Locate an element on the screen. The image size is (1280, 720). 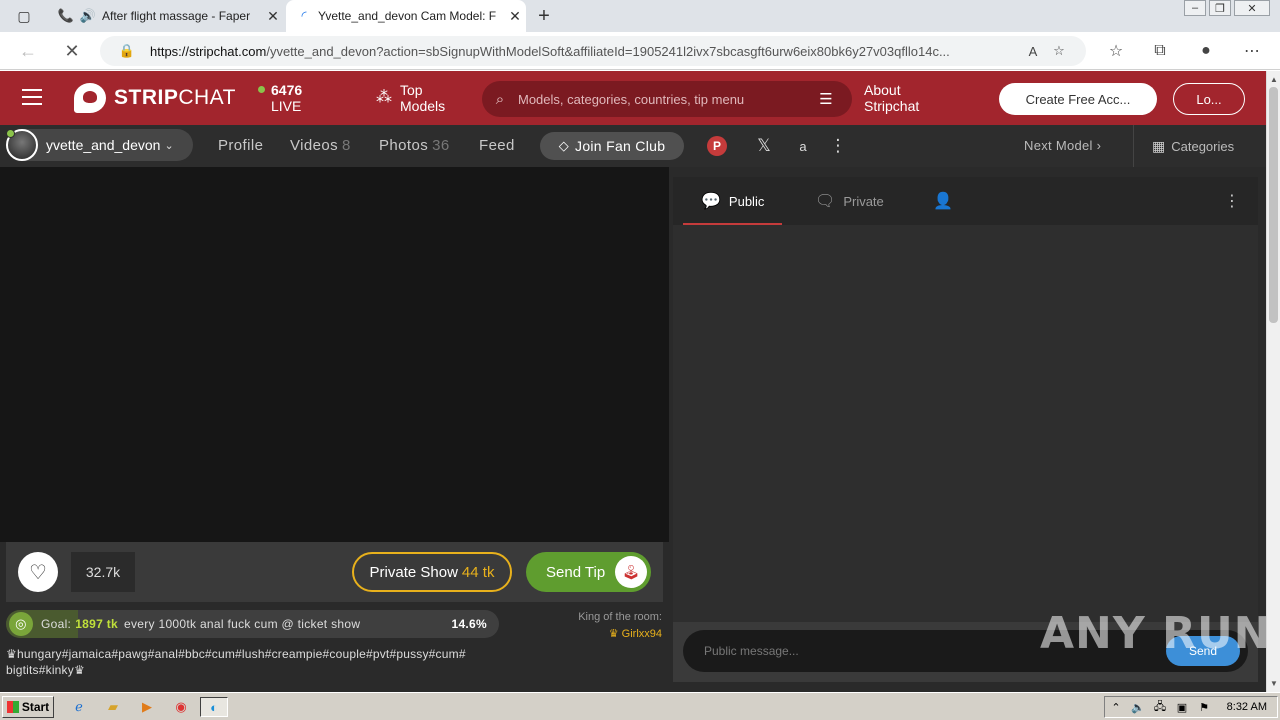
model-name: yvette_and_devon is located at coordinates (103, 145).